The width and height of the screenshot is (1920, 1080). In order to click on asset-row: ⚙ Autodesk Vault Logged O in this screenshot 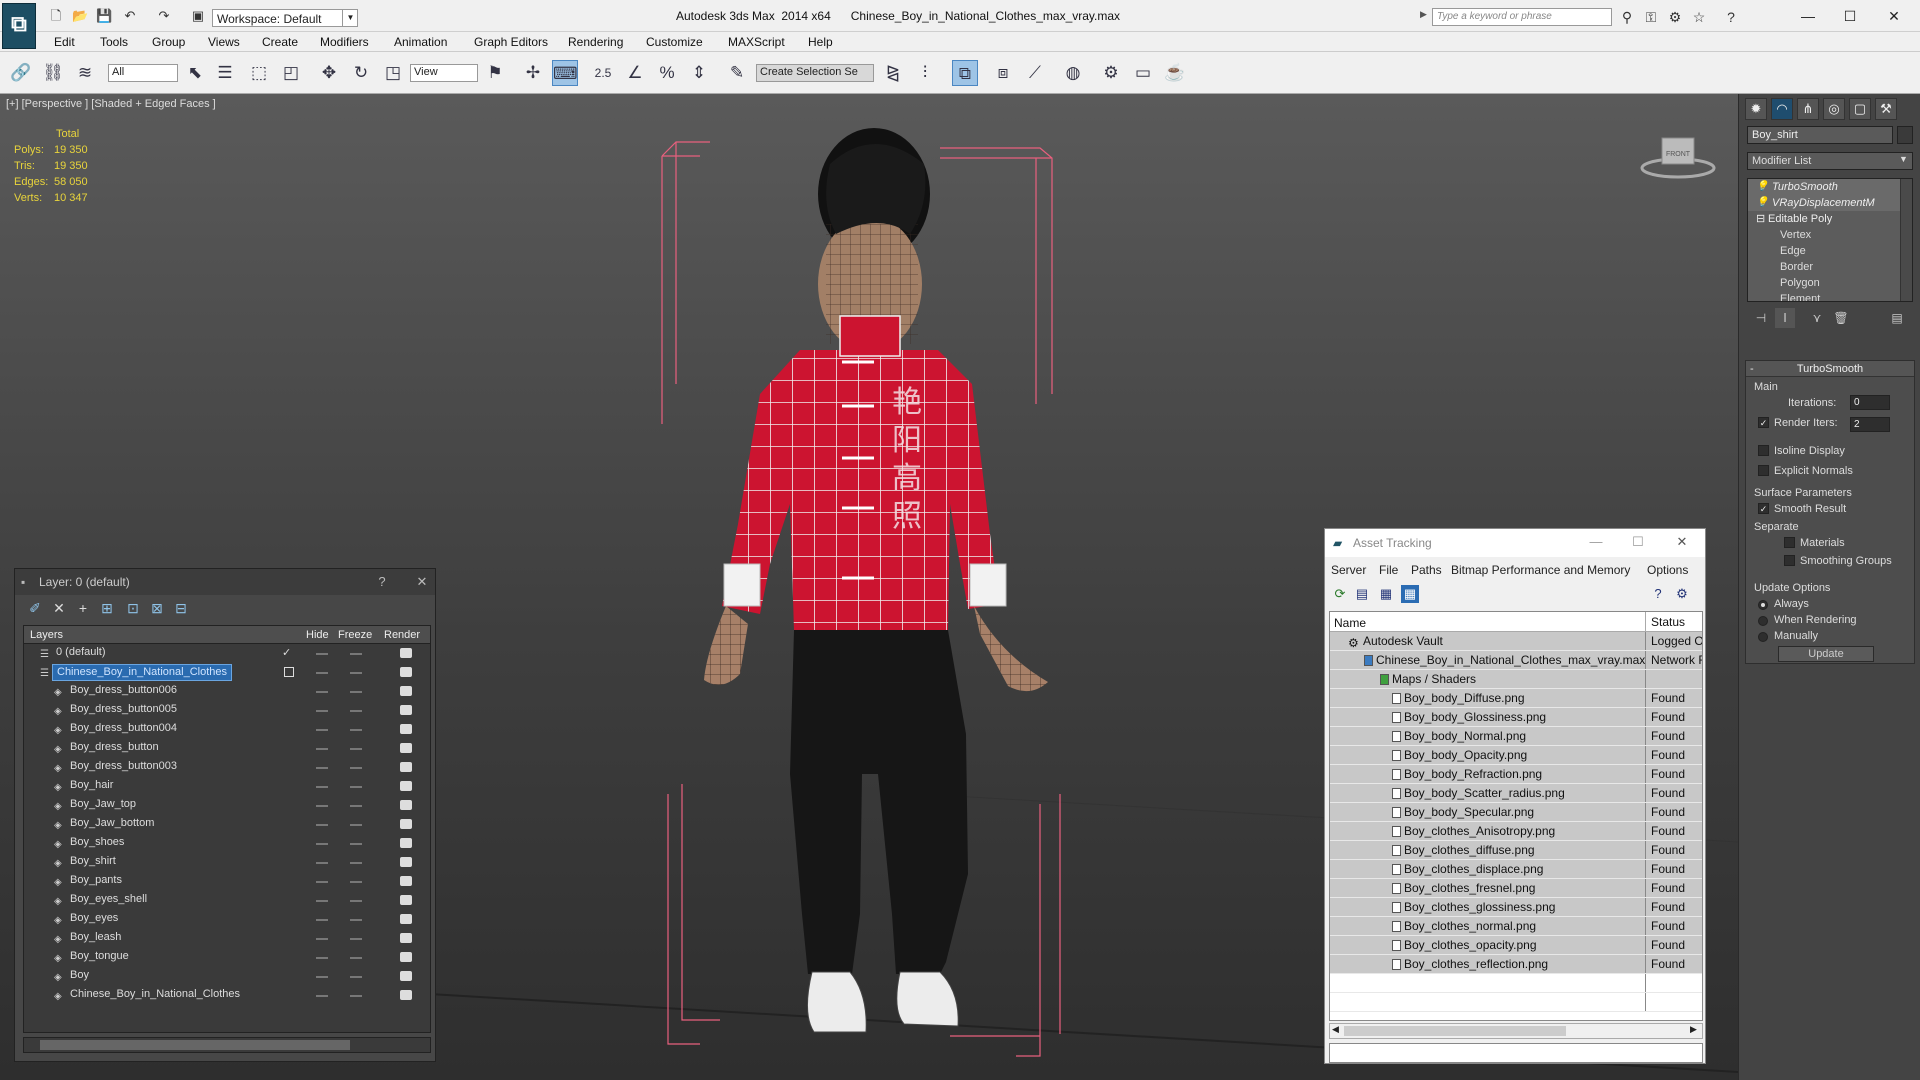, I will do `click(1516, 641)`.